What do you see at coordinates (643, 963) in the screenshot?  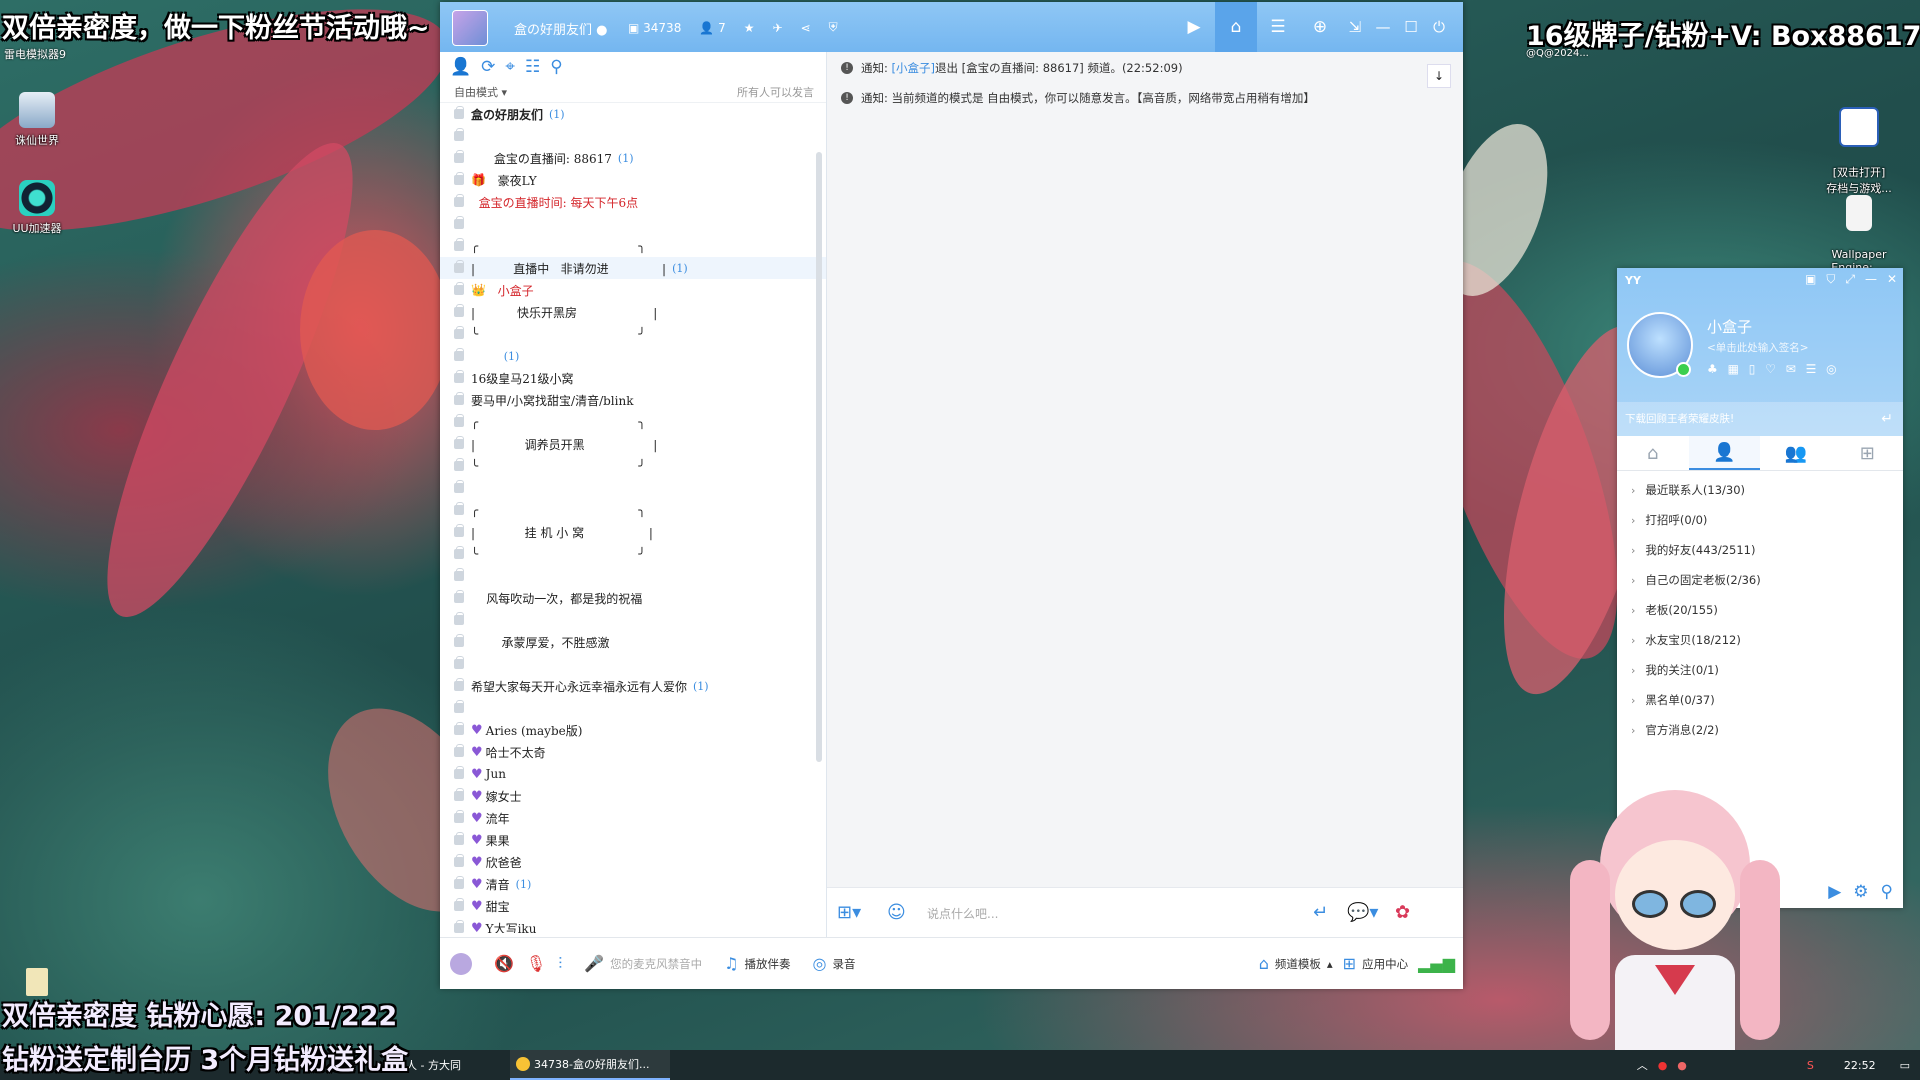 I see `mic-muted-status: 🎤 您的麦克风禁音中` at bounding box center [643, 963].